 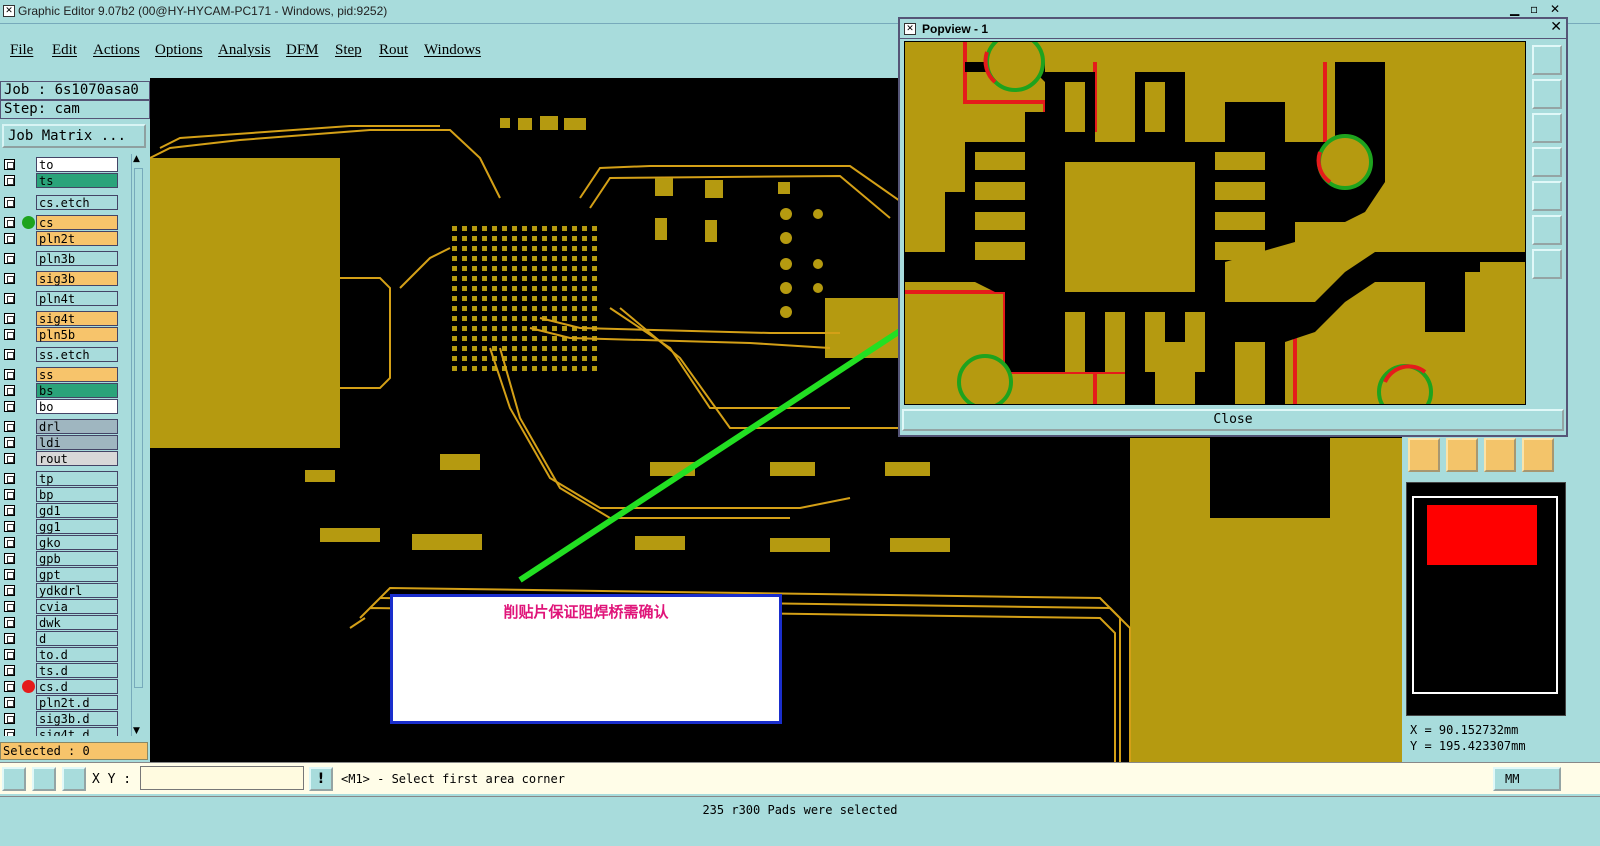 What do you see at coordinates (348, 50) in the screenshot?
I see `menu-step: Step` at bounding box center [348, 50].